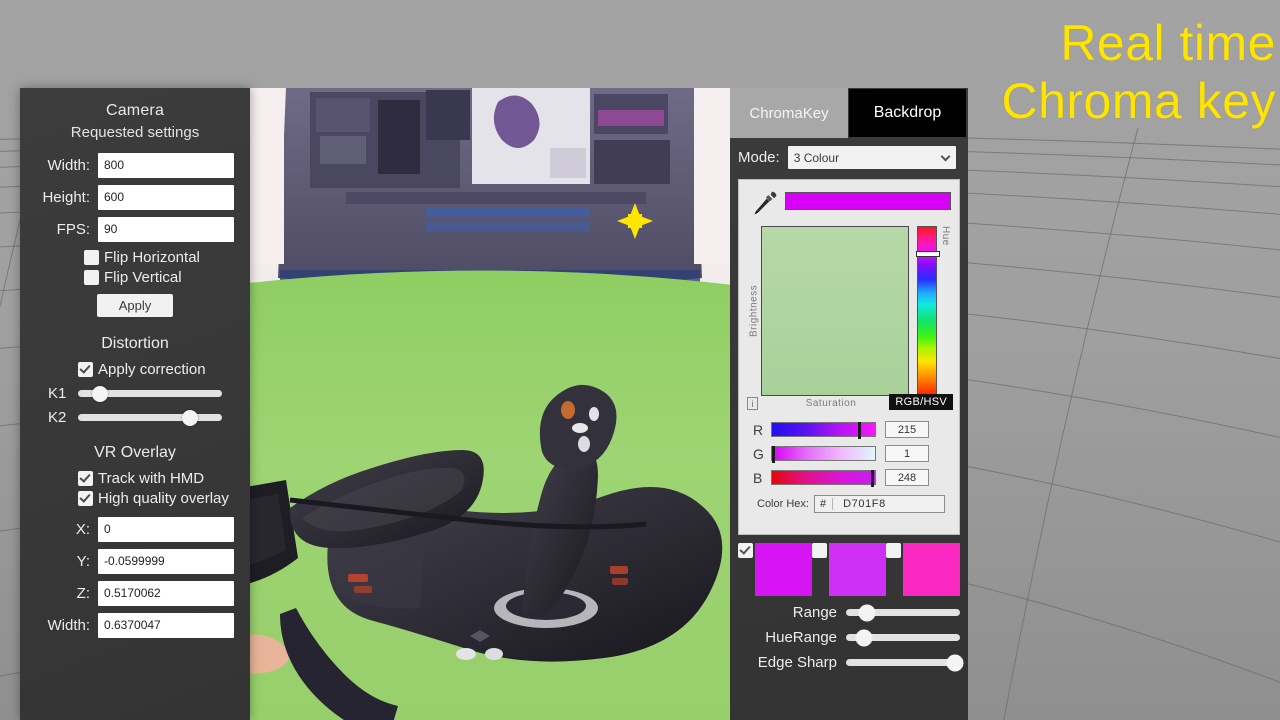 Image resolution: width=1280 pixels, height=720 pixels. Describe the element at coordinates (907, 113) in the screenshot. I see `tab-backdrop: Backdrop` at that location.